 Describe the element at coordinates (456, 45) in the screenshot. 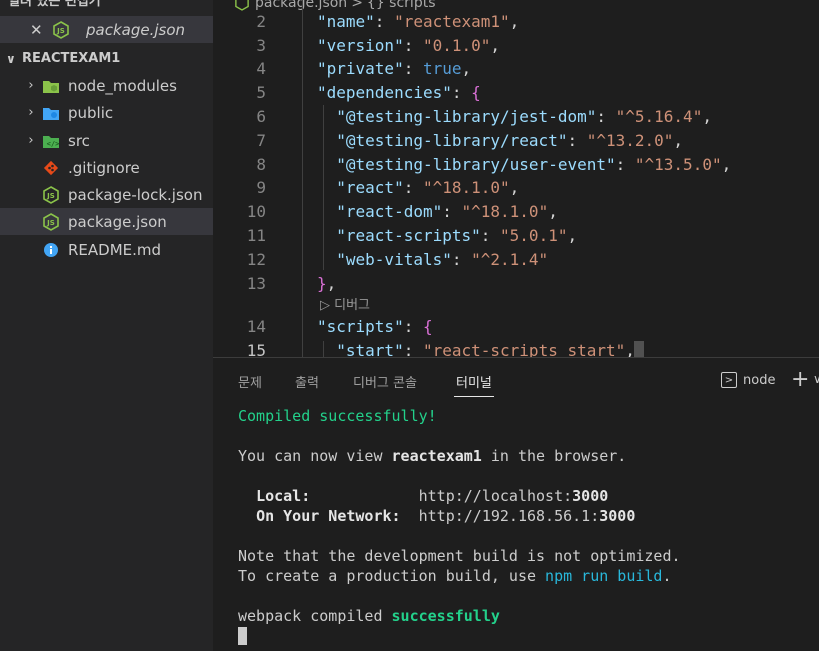

I see `json-value: "0.1.0"` at that location.